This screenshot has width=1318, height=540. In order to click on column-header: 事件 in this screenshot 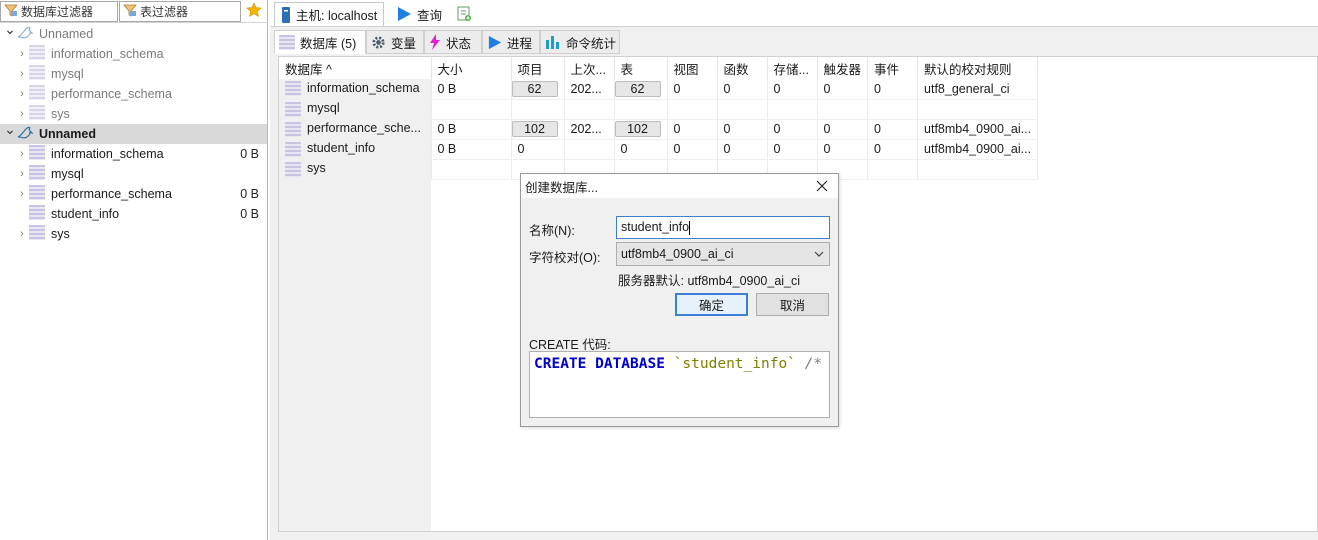, I will do `click(893, 68)`.